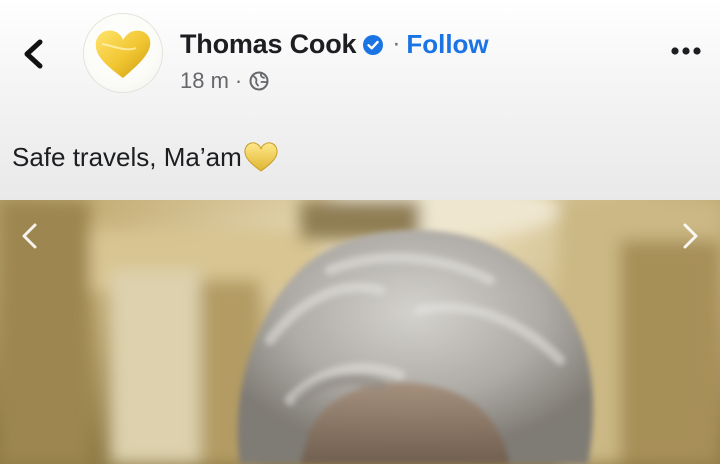 This screenshot has width=720, height=464. I want to click on author-row: Thomas Cook · Follow, so click(334, 44).